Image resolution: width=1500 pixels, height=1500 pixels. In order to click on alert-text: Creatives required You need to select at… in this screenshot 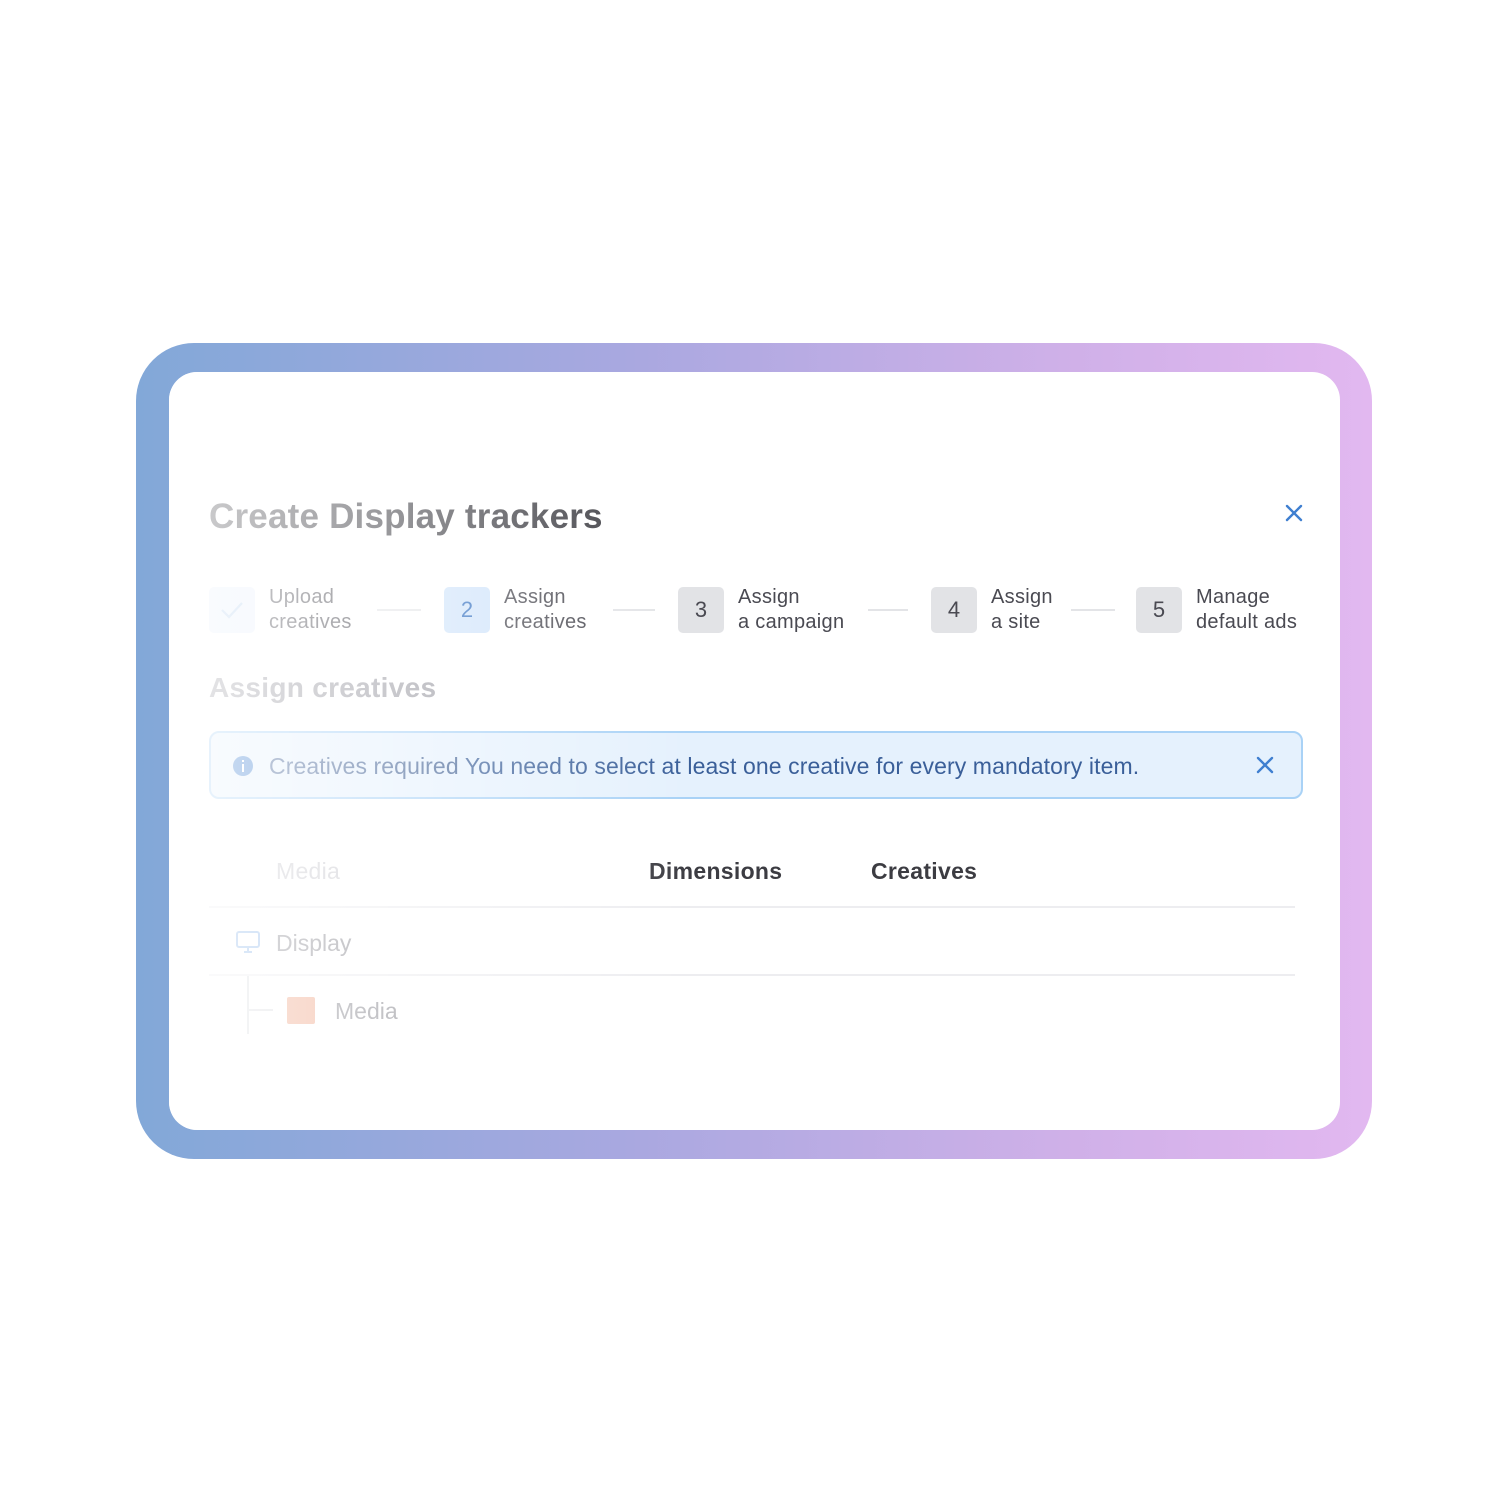, I will do `click(704, 766)`.